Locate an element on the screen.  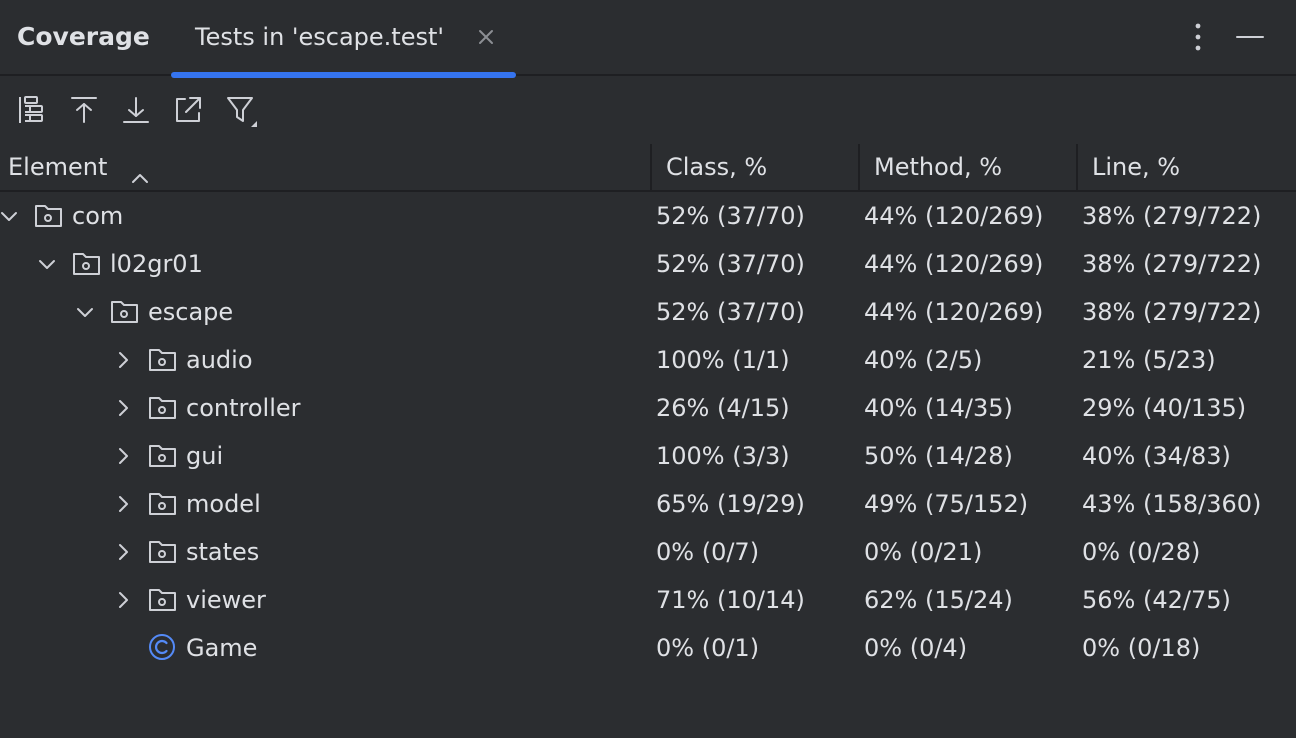
row-element-name: states is located at coordinates (223, 552).